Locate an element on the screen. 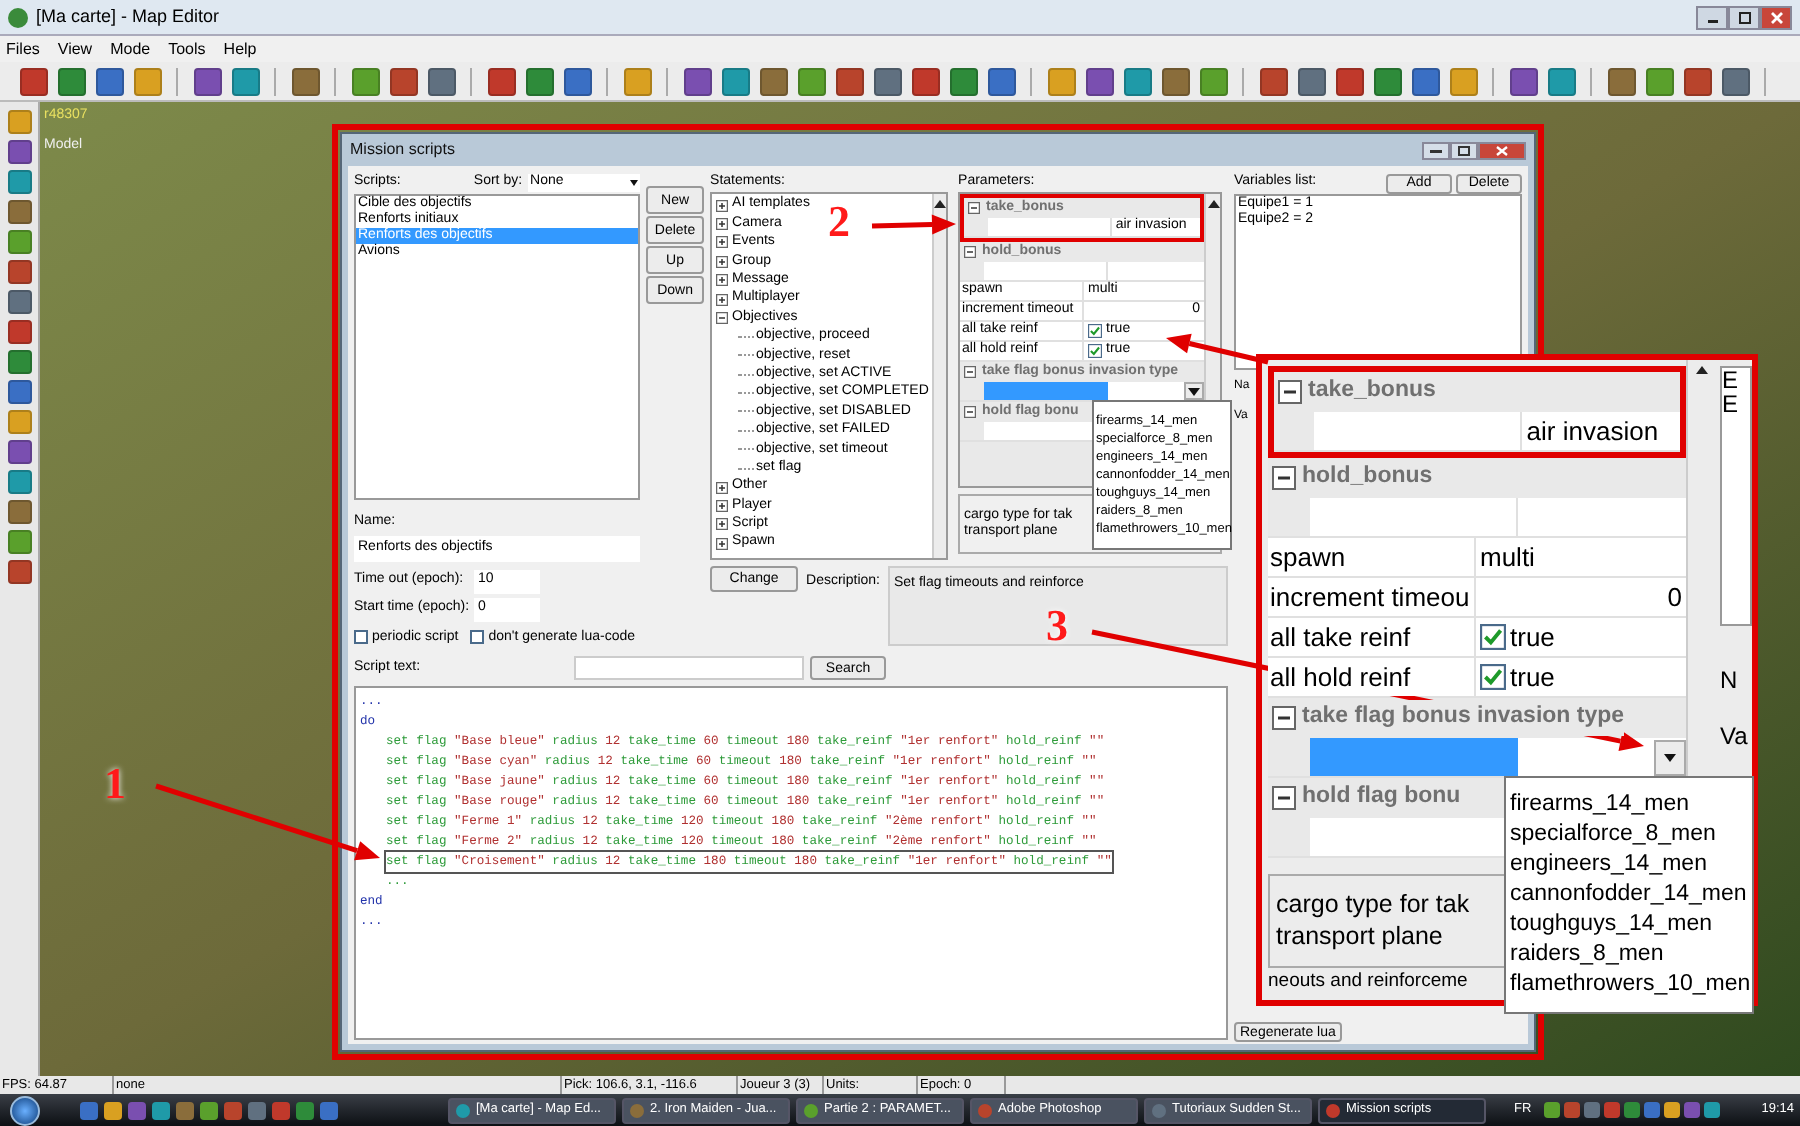  menu-item: Files is located at coordinates (23, 49).